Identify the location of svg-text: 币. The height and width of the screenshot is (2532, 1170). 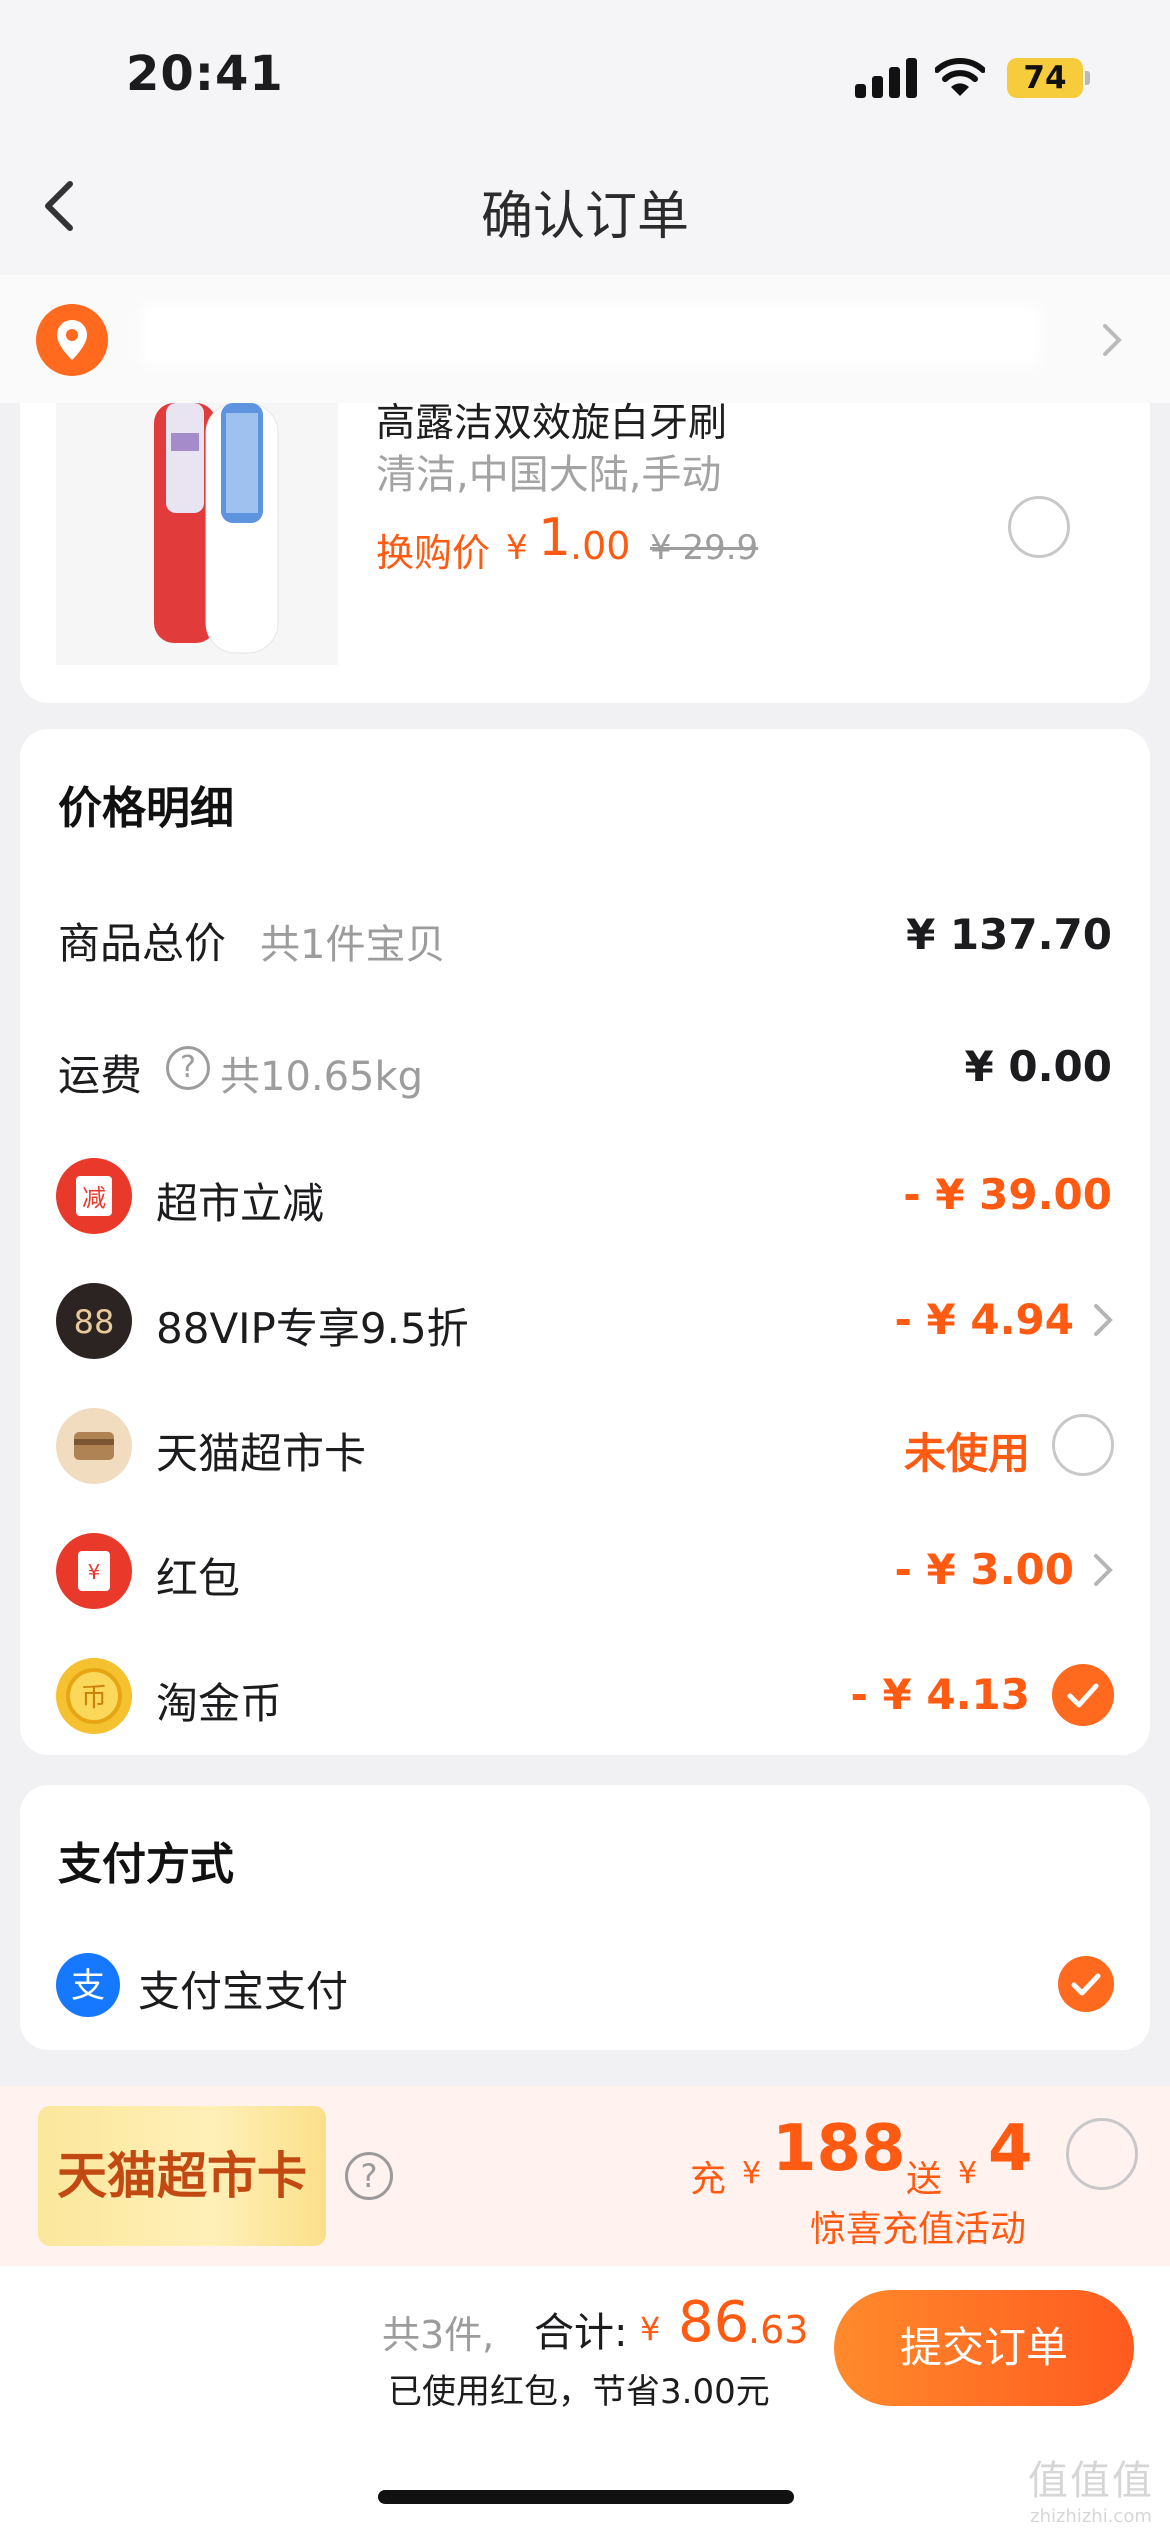
(94, 1698).